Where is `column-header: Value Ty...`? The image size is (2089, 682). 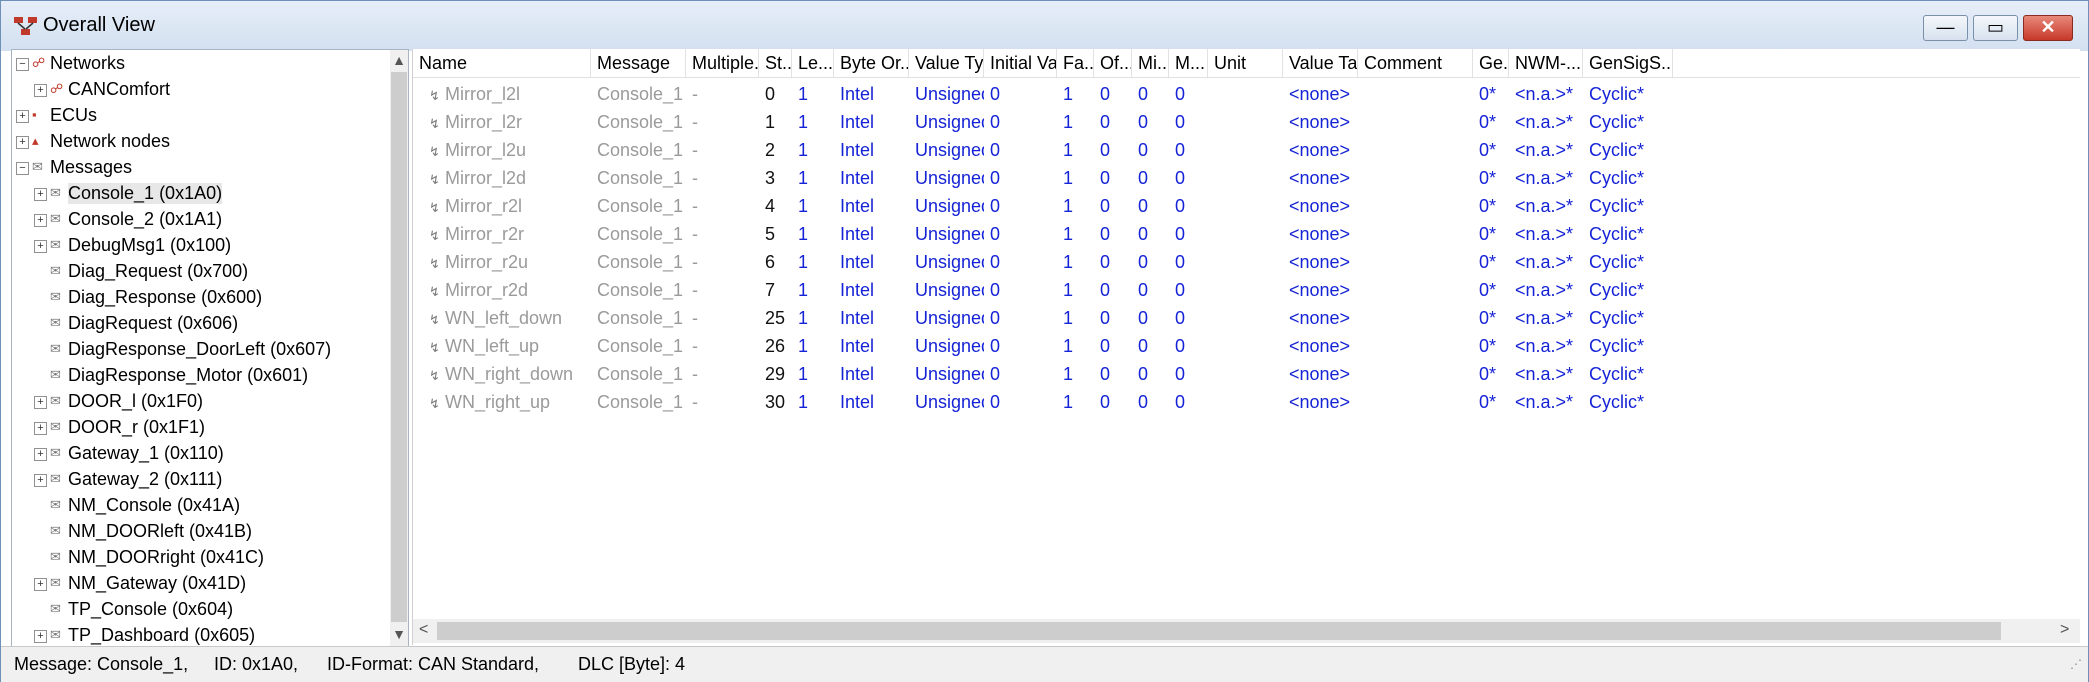 column-header: Value Ty... is located at coordinates (946, 63).